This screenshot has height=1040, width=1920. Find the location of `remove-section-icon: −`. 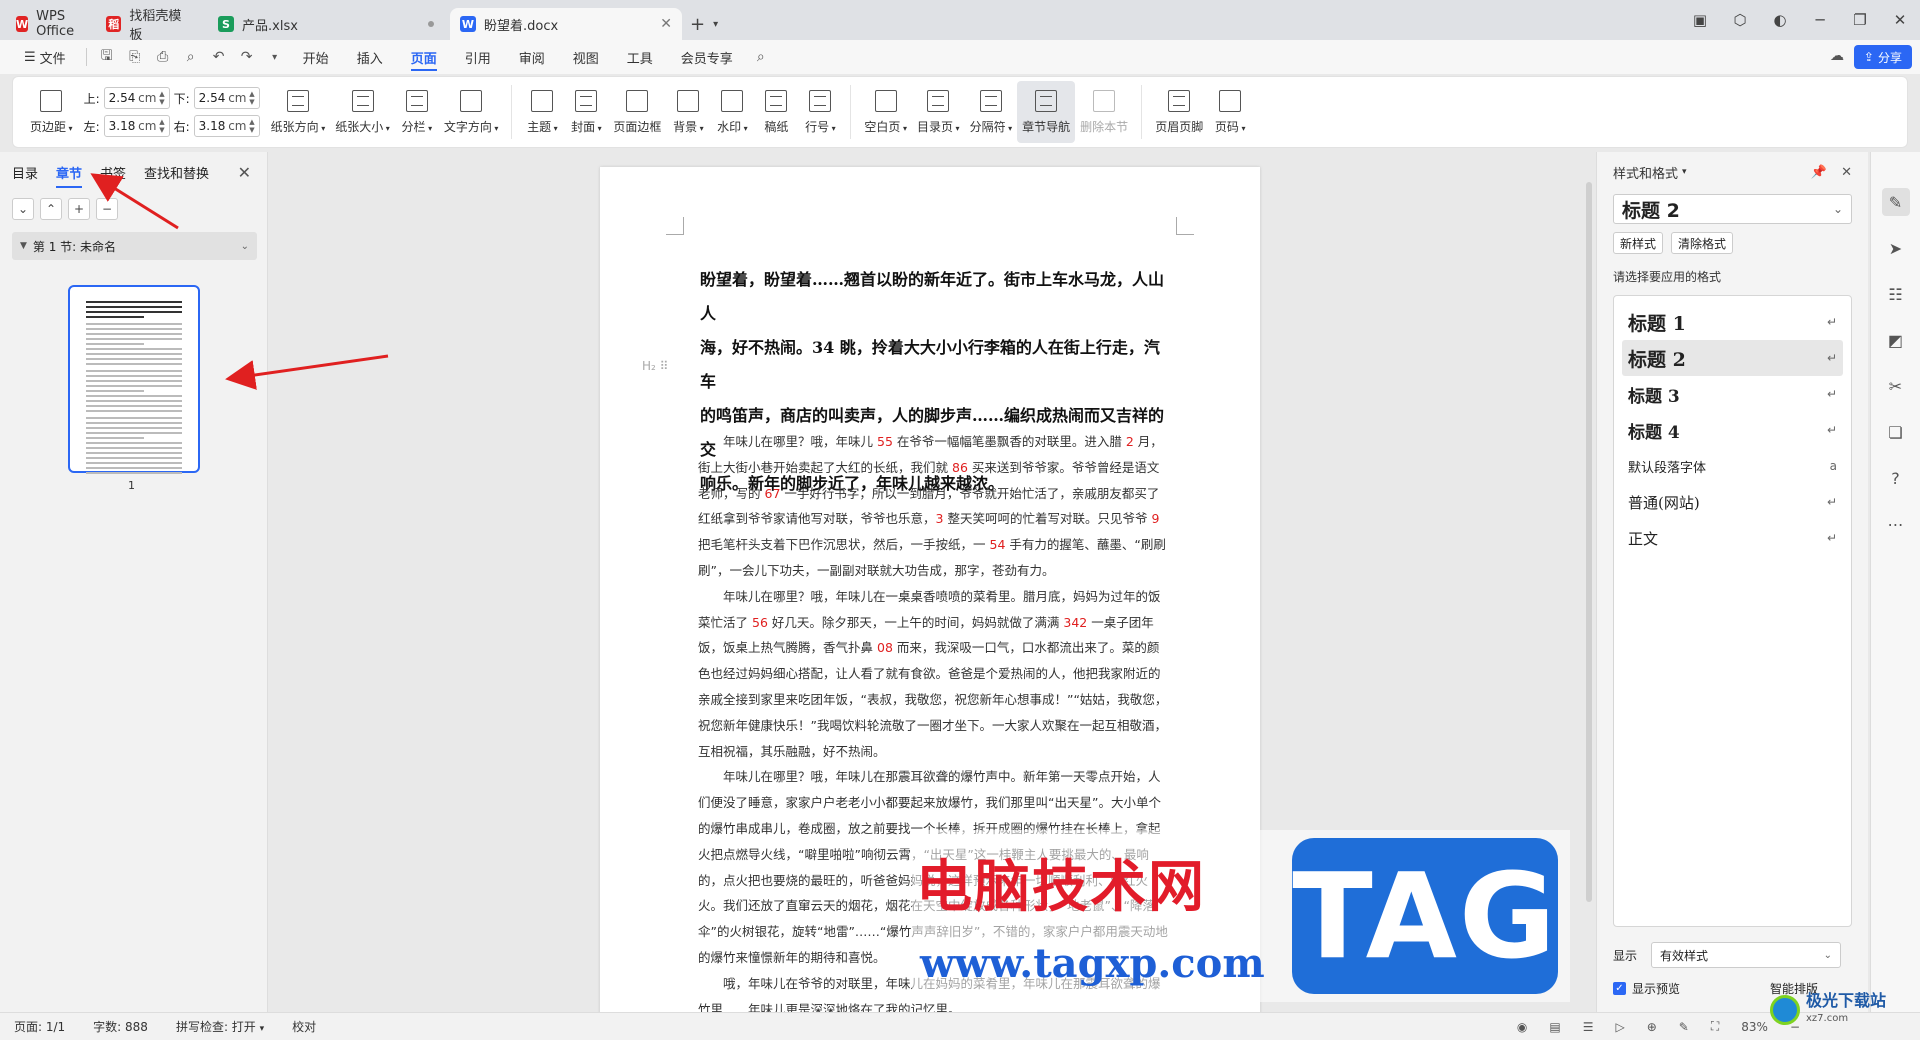

remove-section-icon: − is located at coordinates (107, 209).